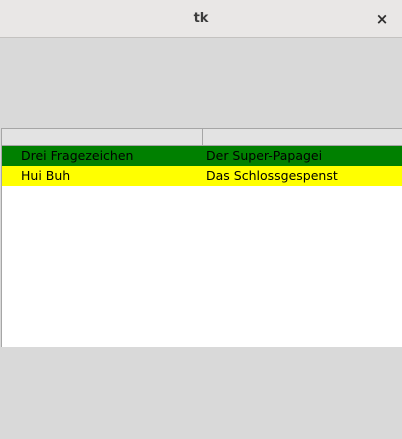 The image size is (402, 439). What do you see at coordinates (77, 155) in the screenshot?
I see `row-cell-title: Drei Fragezeichen` at bounding box center [77, 155].